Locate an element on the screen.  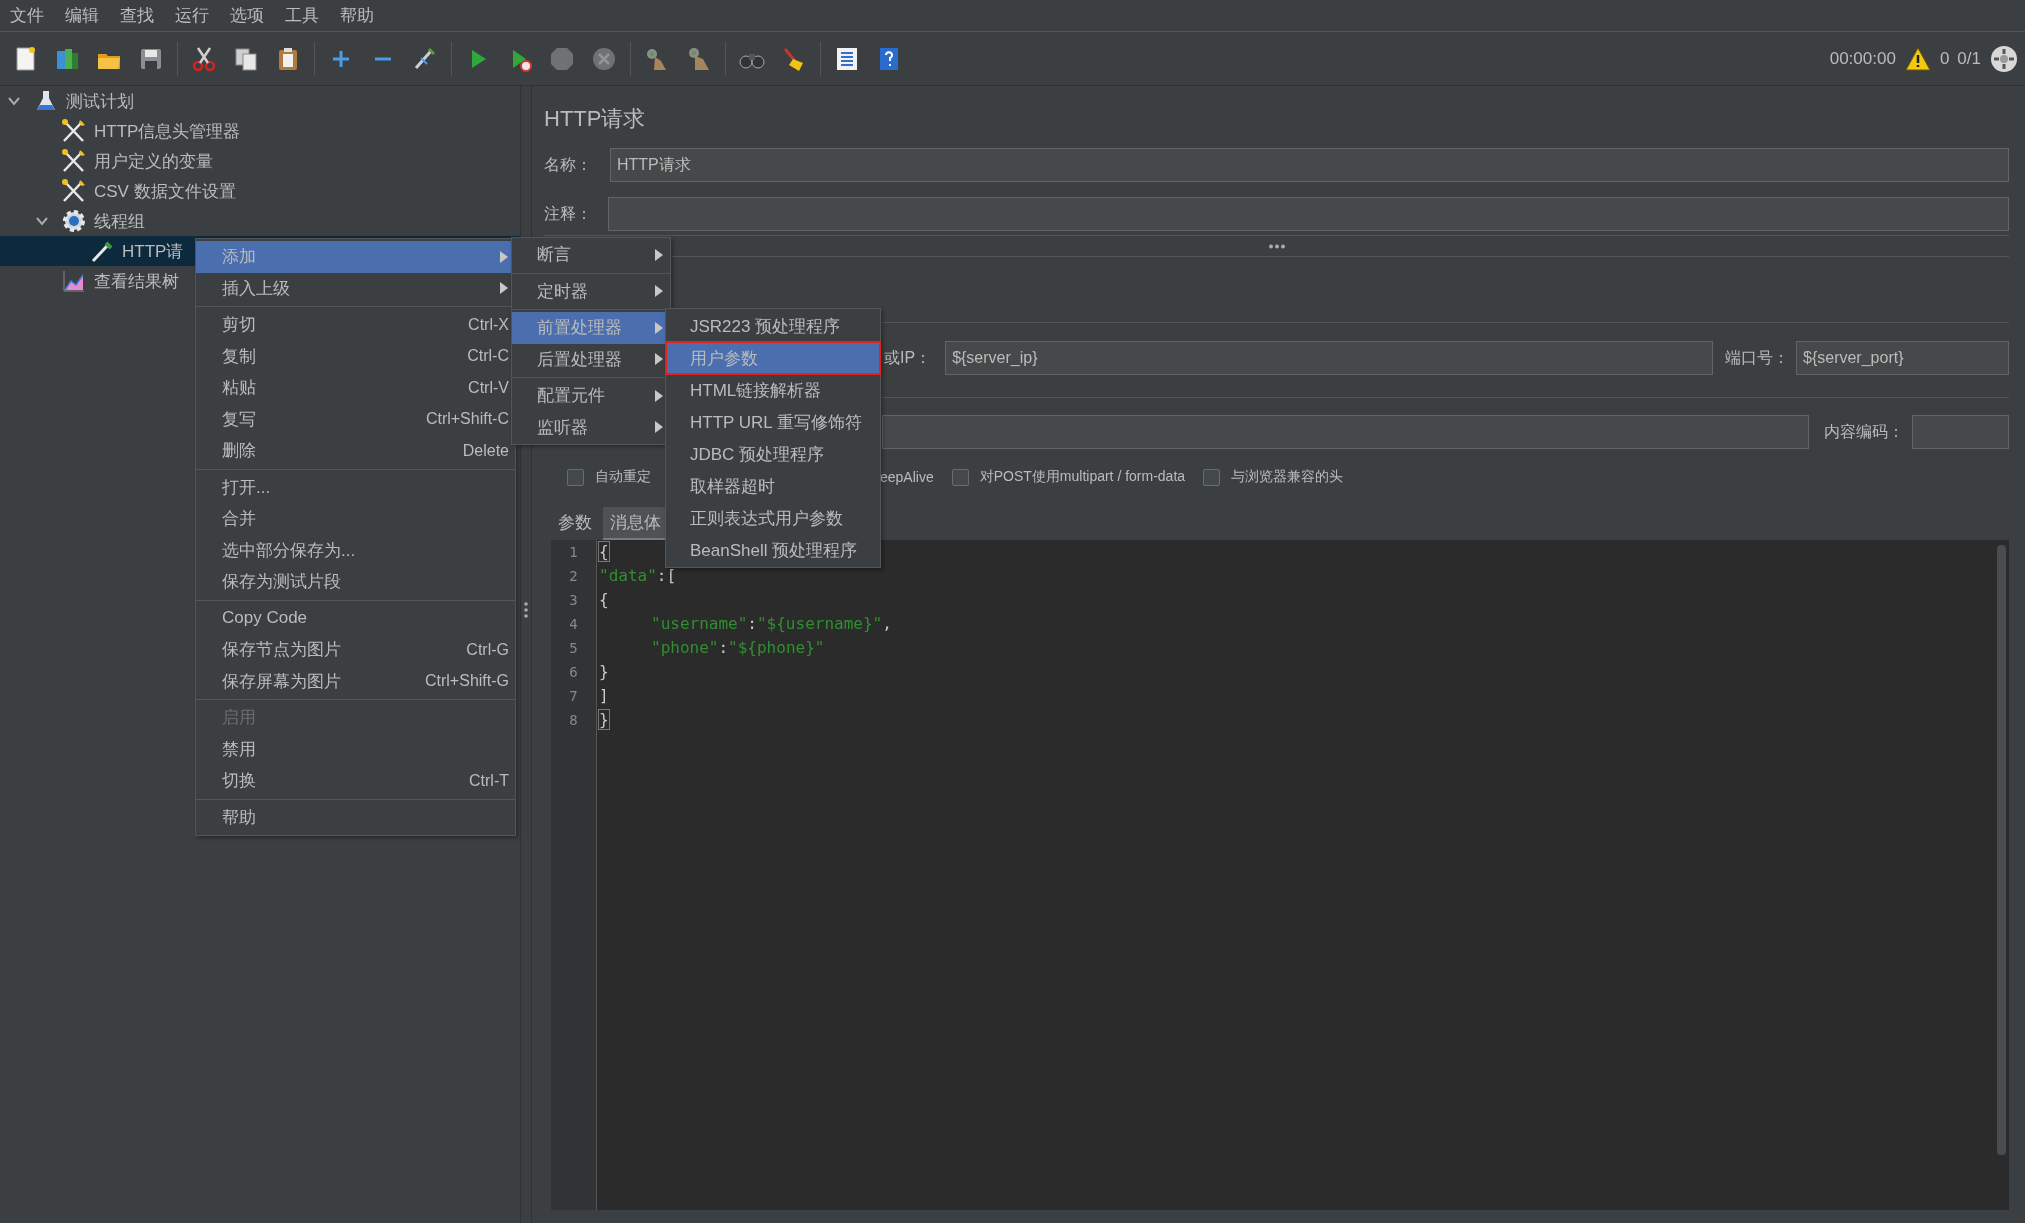
checkbox-label: 与浏览器兼容的头 is located at coordinates (1287, 477).